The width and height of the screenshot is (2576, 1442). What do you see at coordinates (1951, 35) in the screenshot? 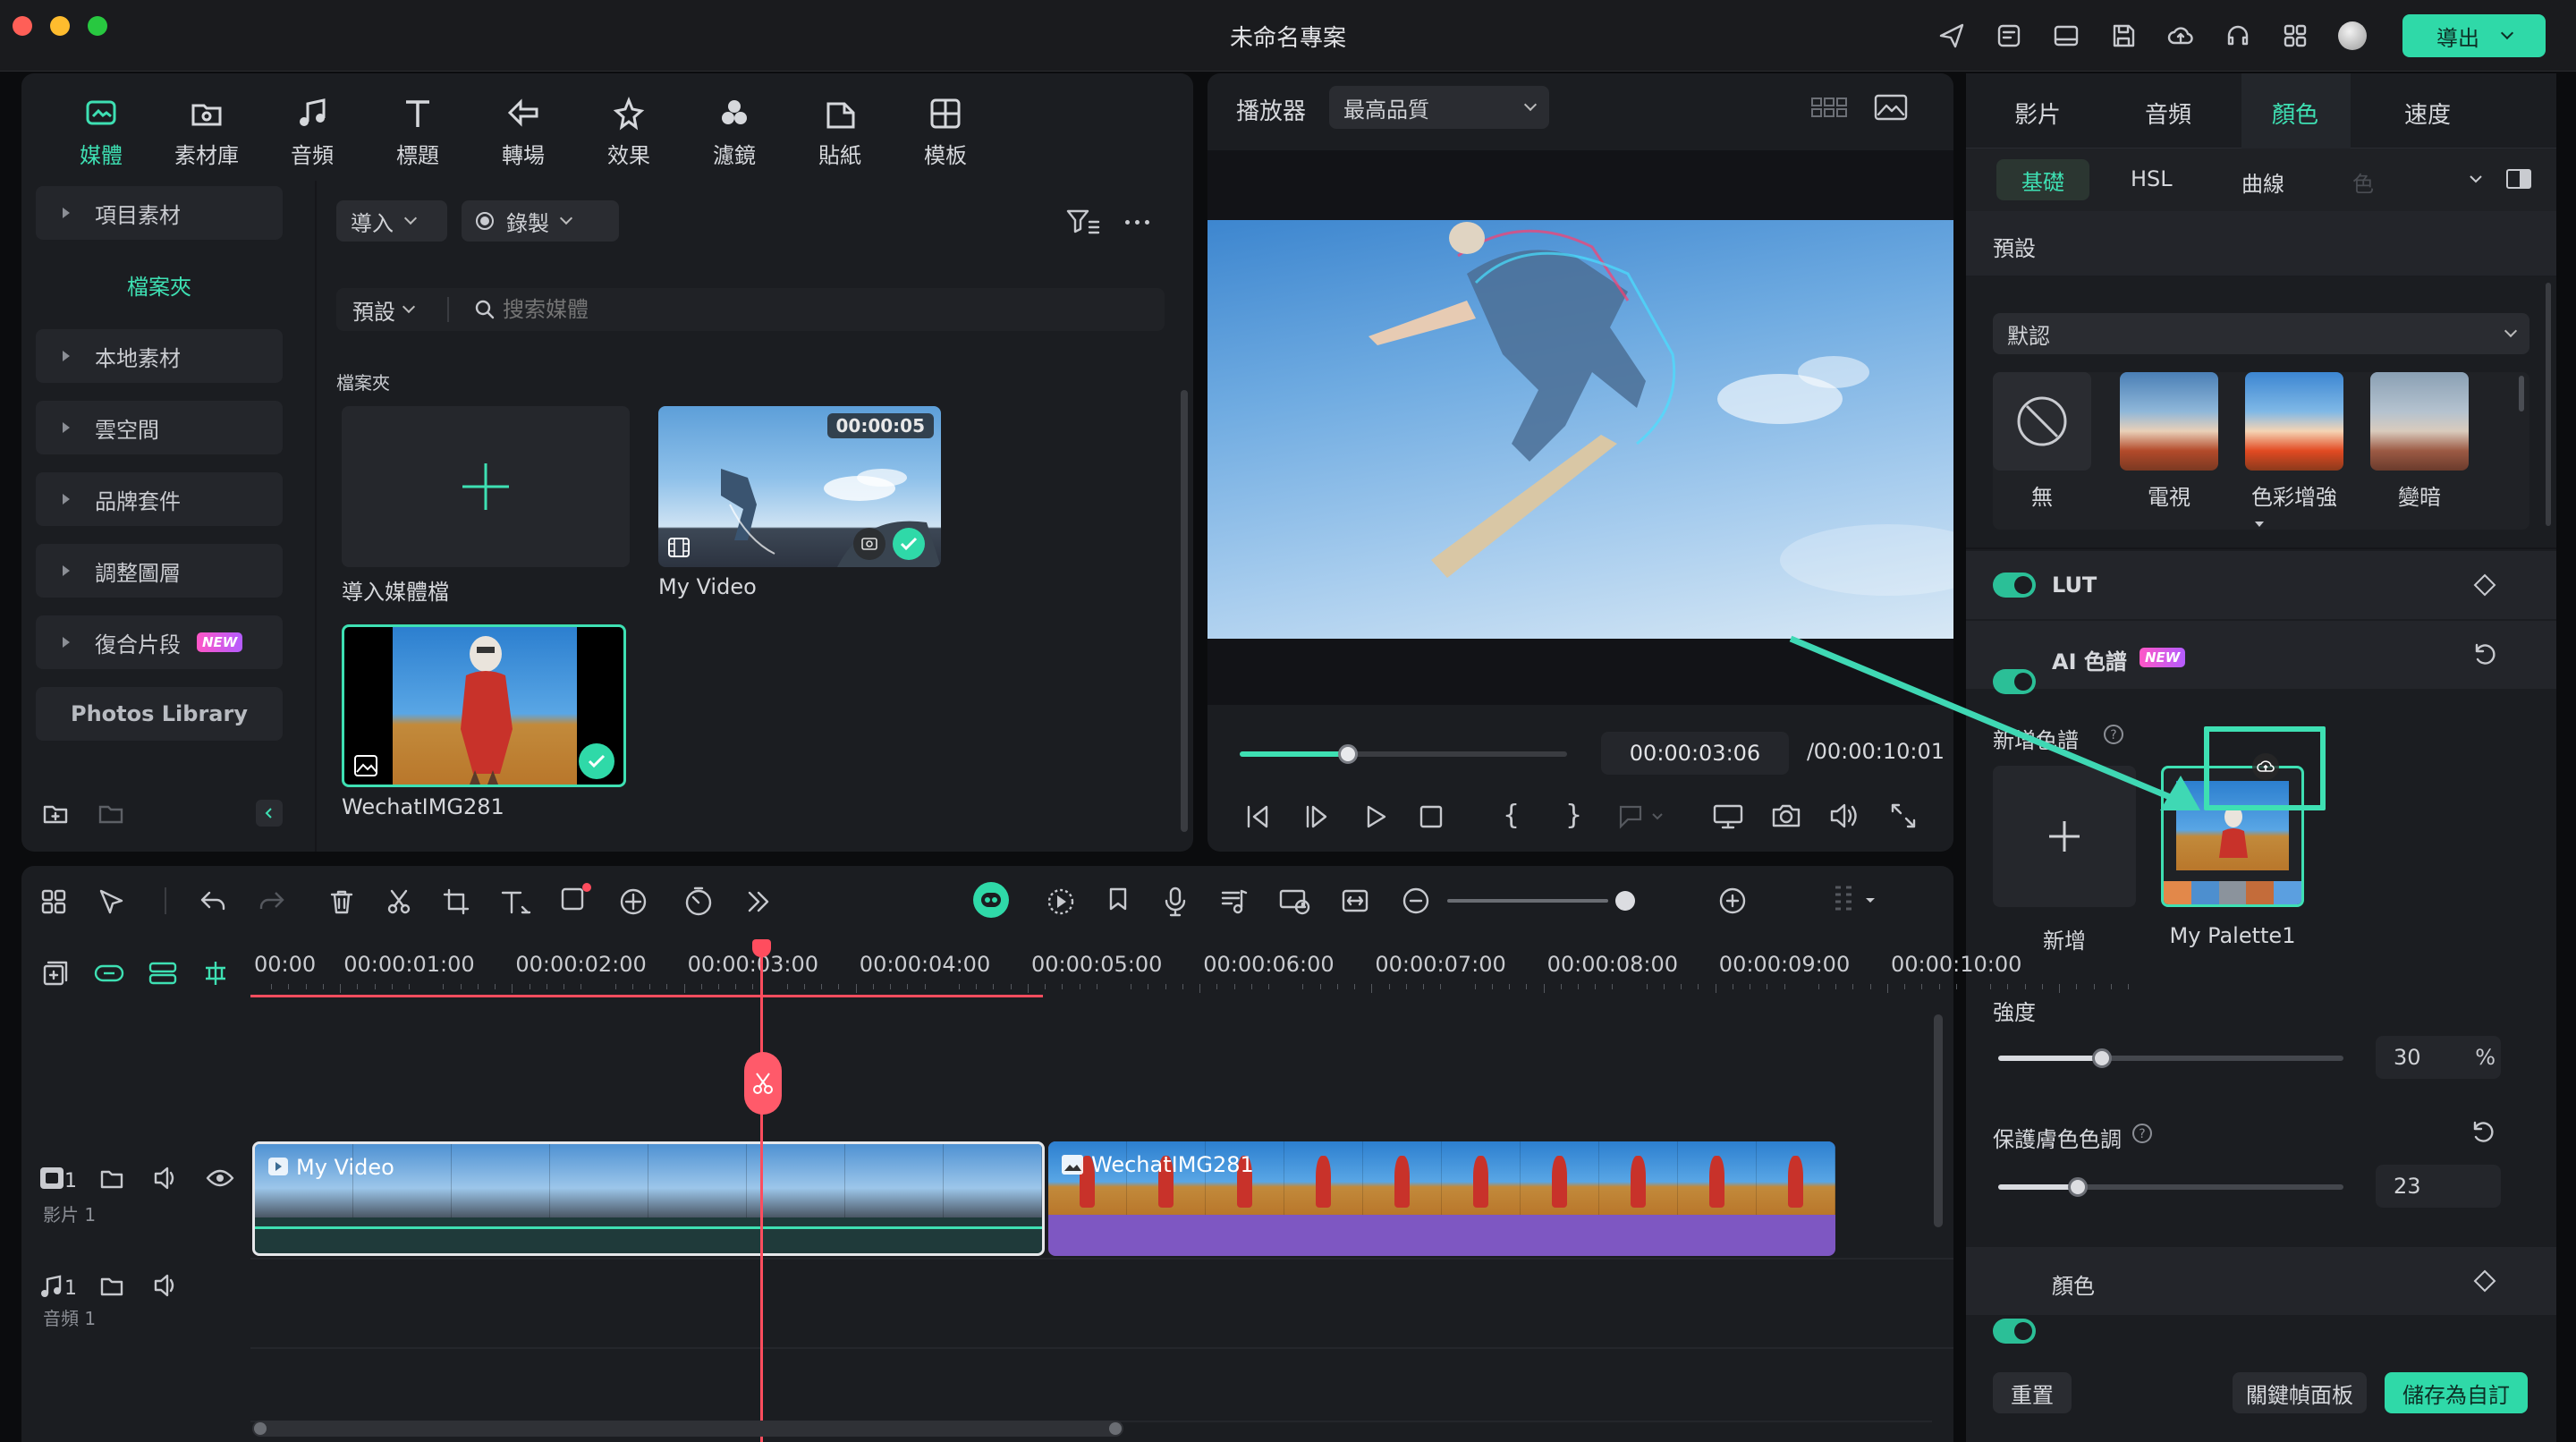
I see `send-icon` at bounding box center [1951, 35].